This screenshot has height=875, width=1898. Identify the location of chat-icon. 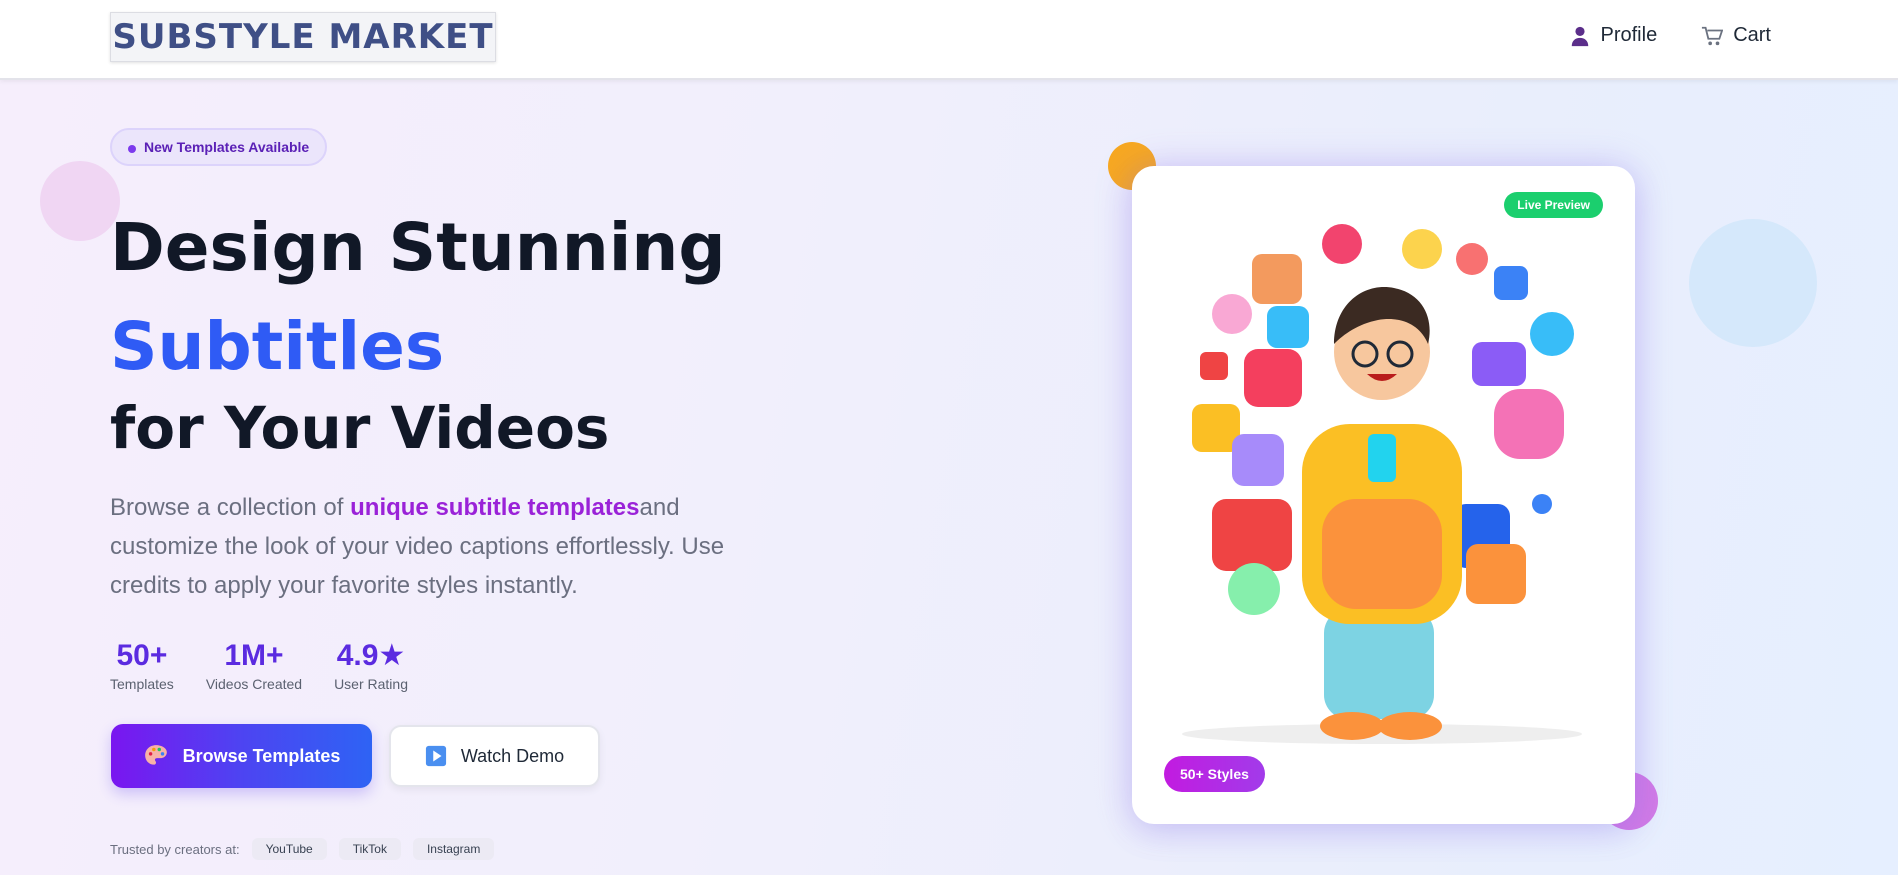
(1511, 283).